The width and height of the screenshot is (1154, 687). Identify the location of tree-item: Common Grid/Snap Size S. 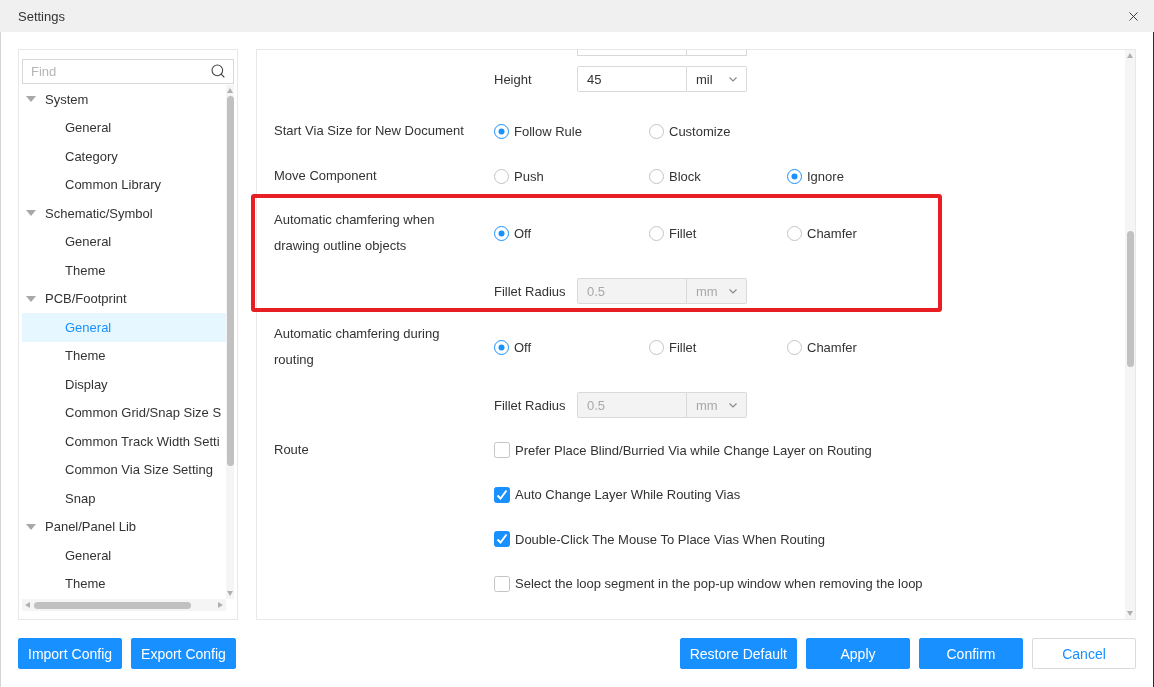
(124, 412).